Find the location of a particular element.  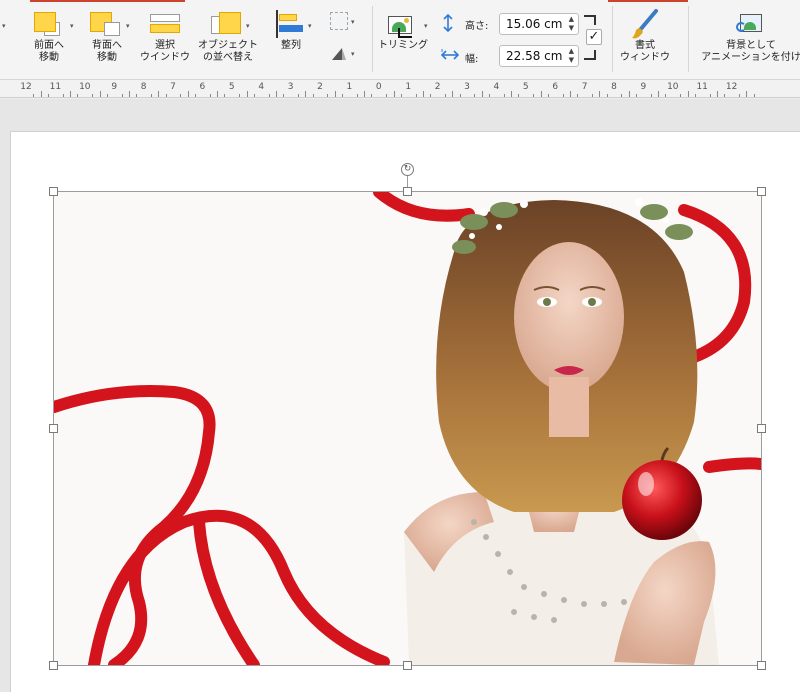

width-field: 22.58 cm ▲ ▼ is located at coordinates (539, 56).